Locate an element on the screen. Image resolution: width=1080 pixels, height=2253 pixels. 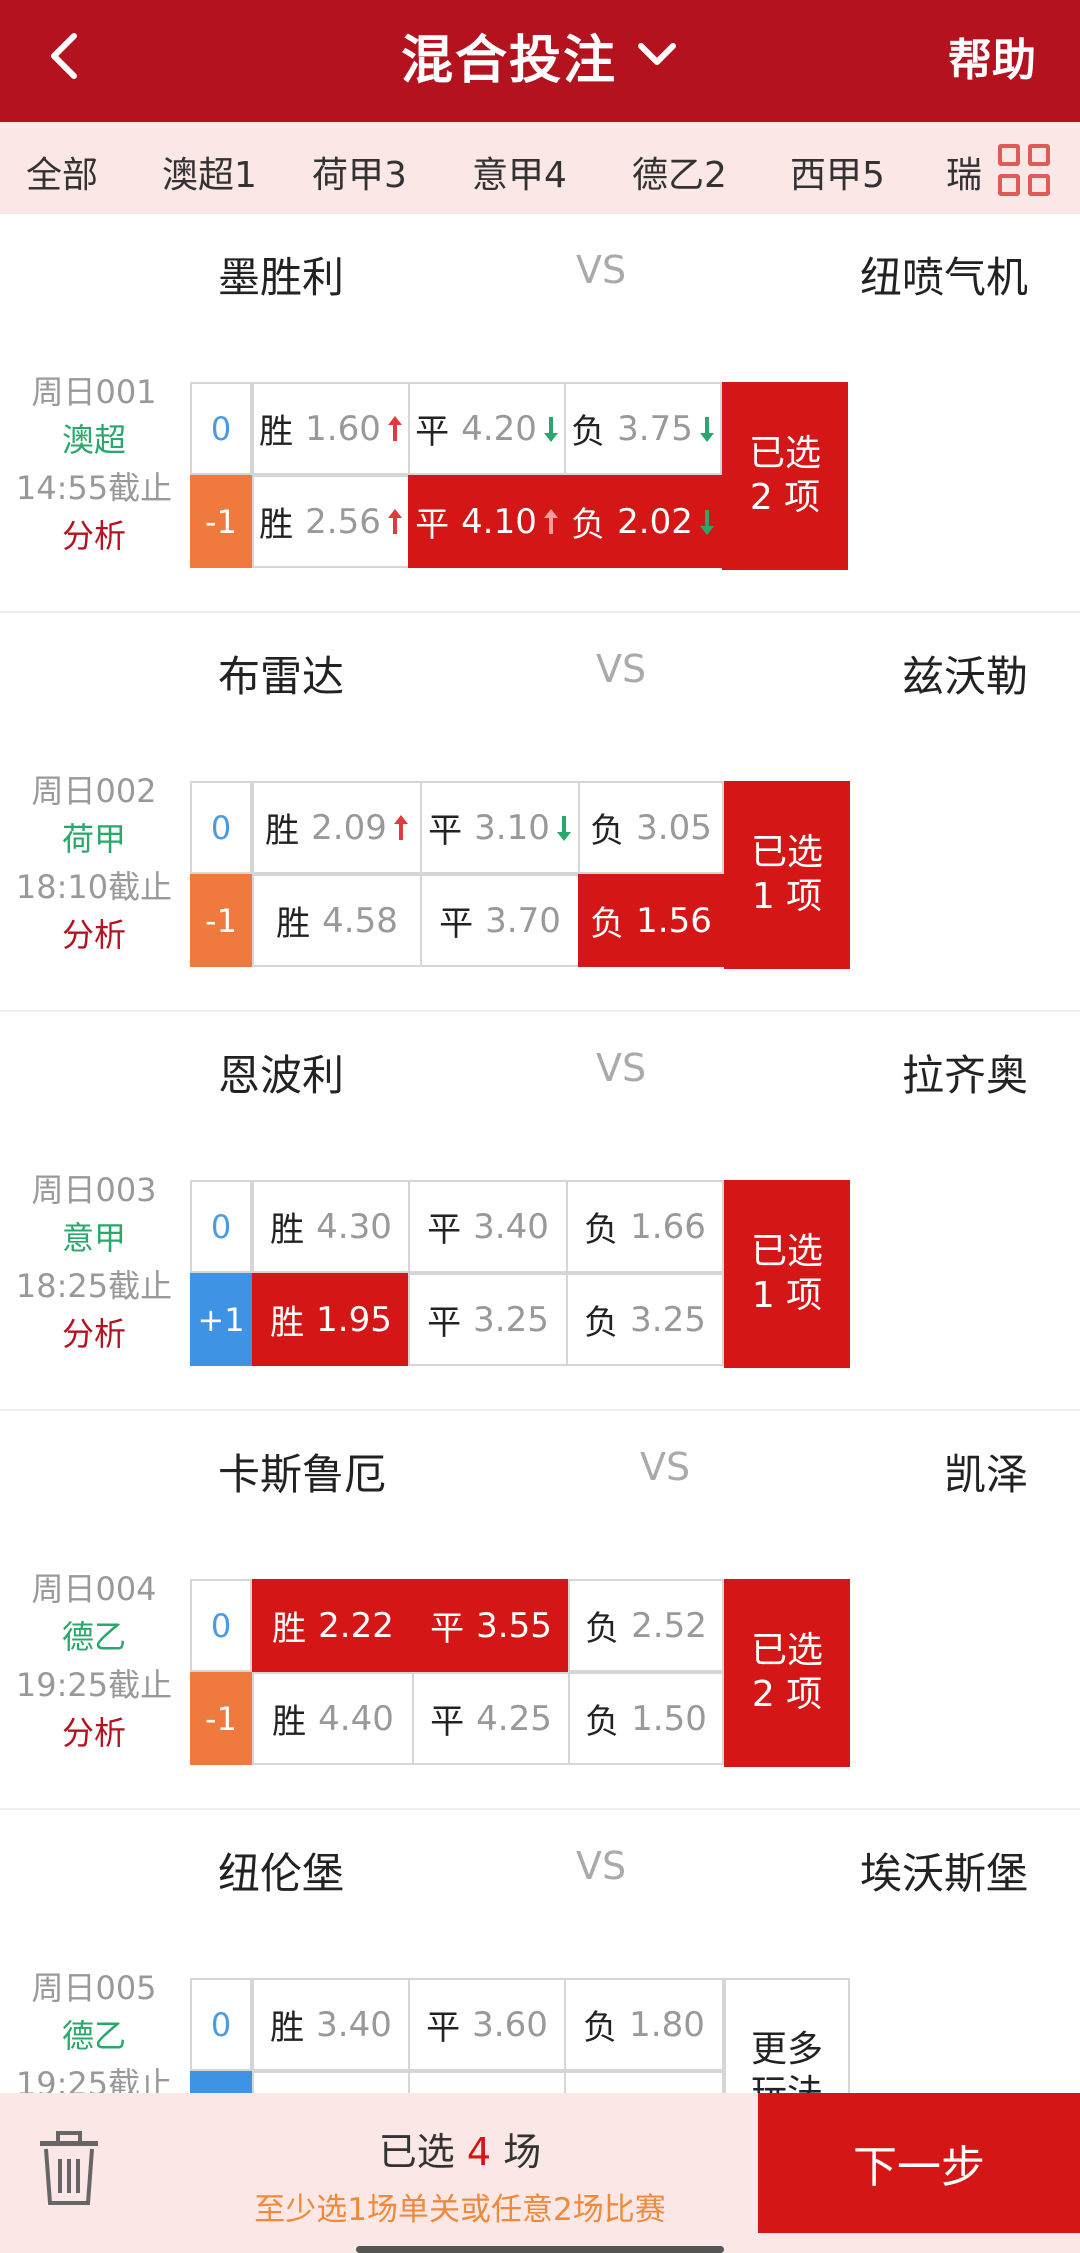
odds-cell: 负 1.66 is located at coordinates (645, 1226).